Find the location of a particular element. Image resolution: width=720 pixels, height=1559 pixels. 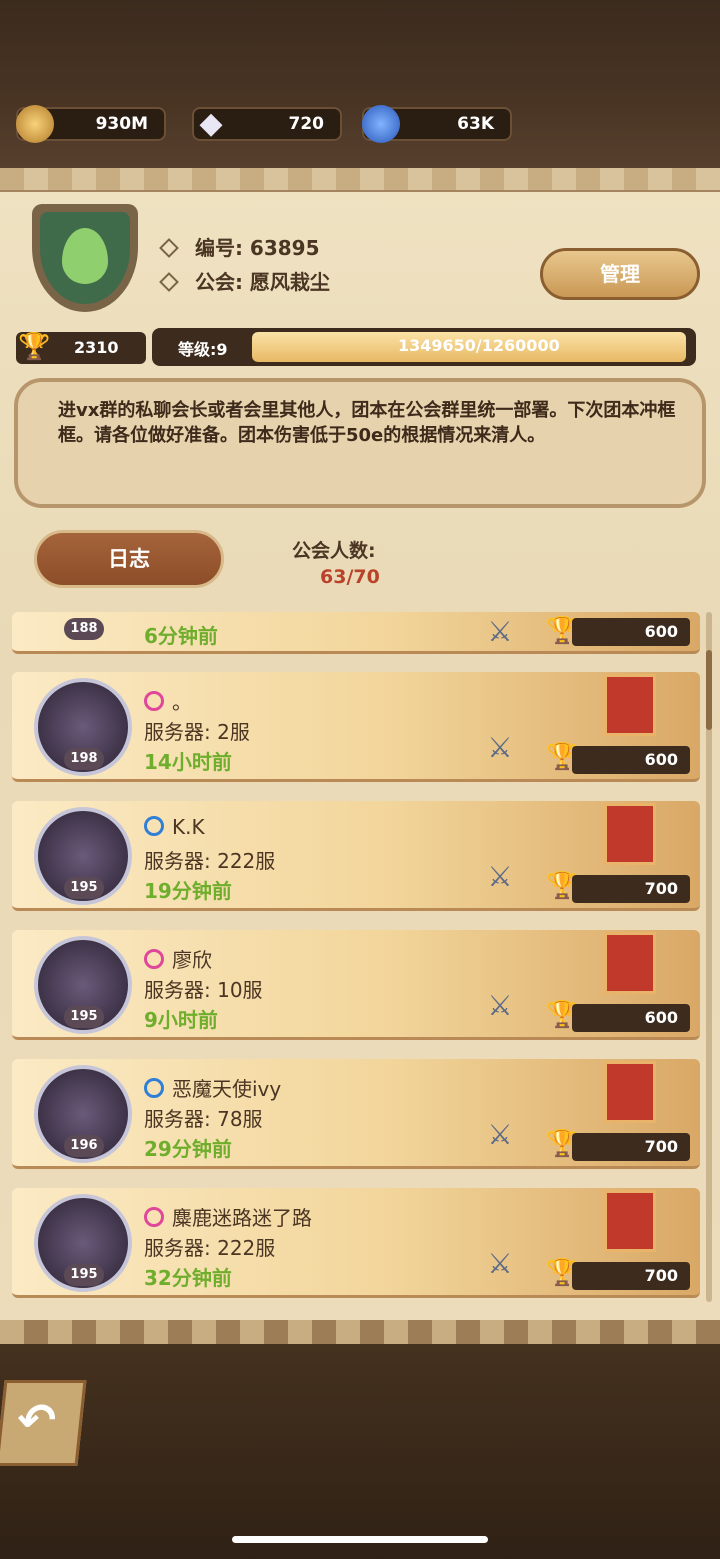

member-last-online: 14小时前 is located at coordinates (188, 762).